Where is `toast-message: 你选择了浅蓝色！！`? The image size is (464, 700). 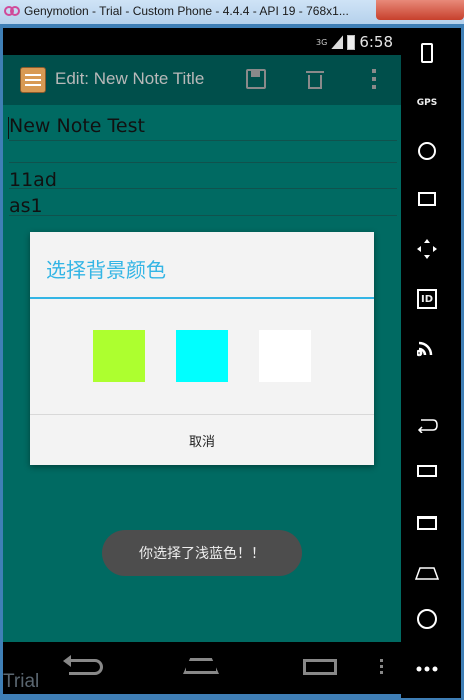
toast-message: 你选择了浅蓝色！！ is located at coordinates (202, 553).